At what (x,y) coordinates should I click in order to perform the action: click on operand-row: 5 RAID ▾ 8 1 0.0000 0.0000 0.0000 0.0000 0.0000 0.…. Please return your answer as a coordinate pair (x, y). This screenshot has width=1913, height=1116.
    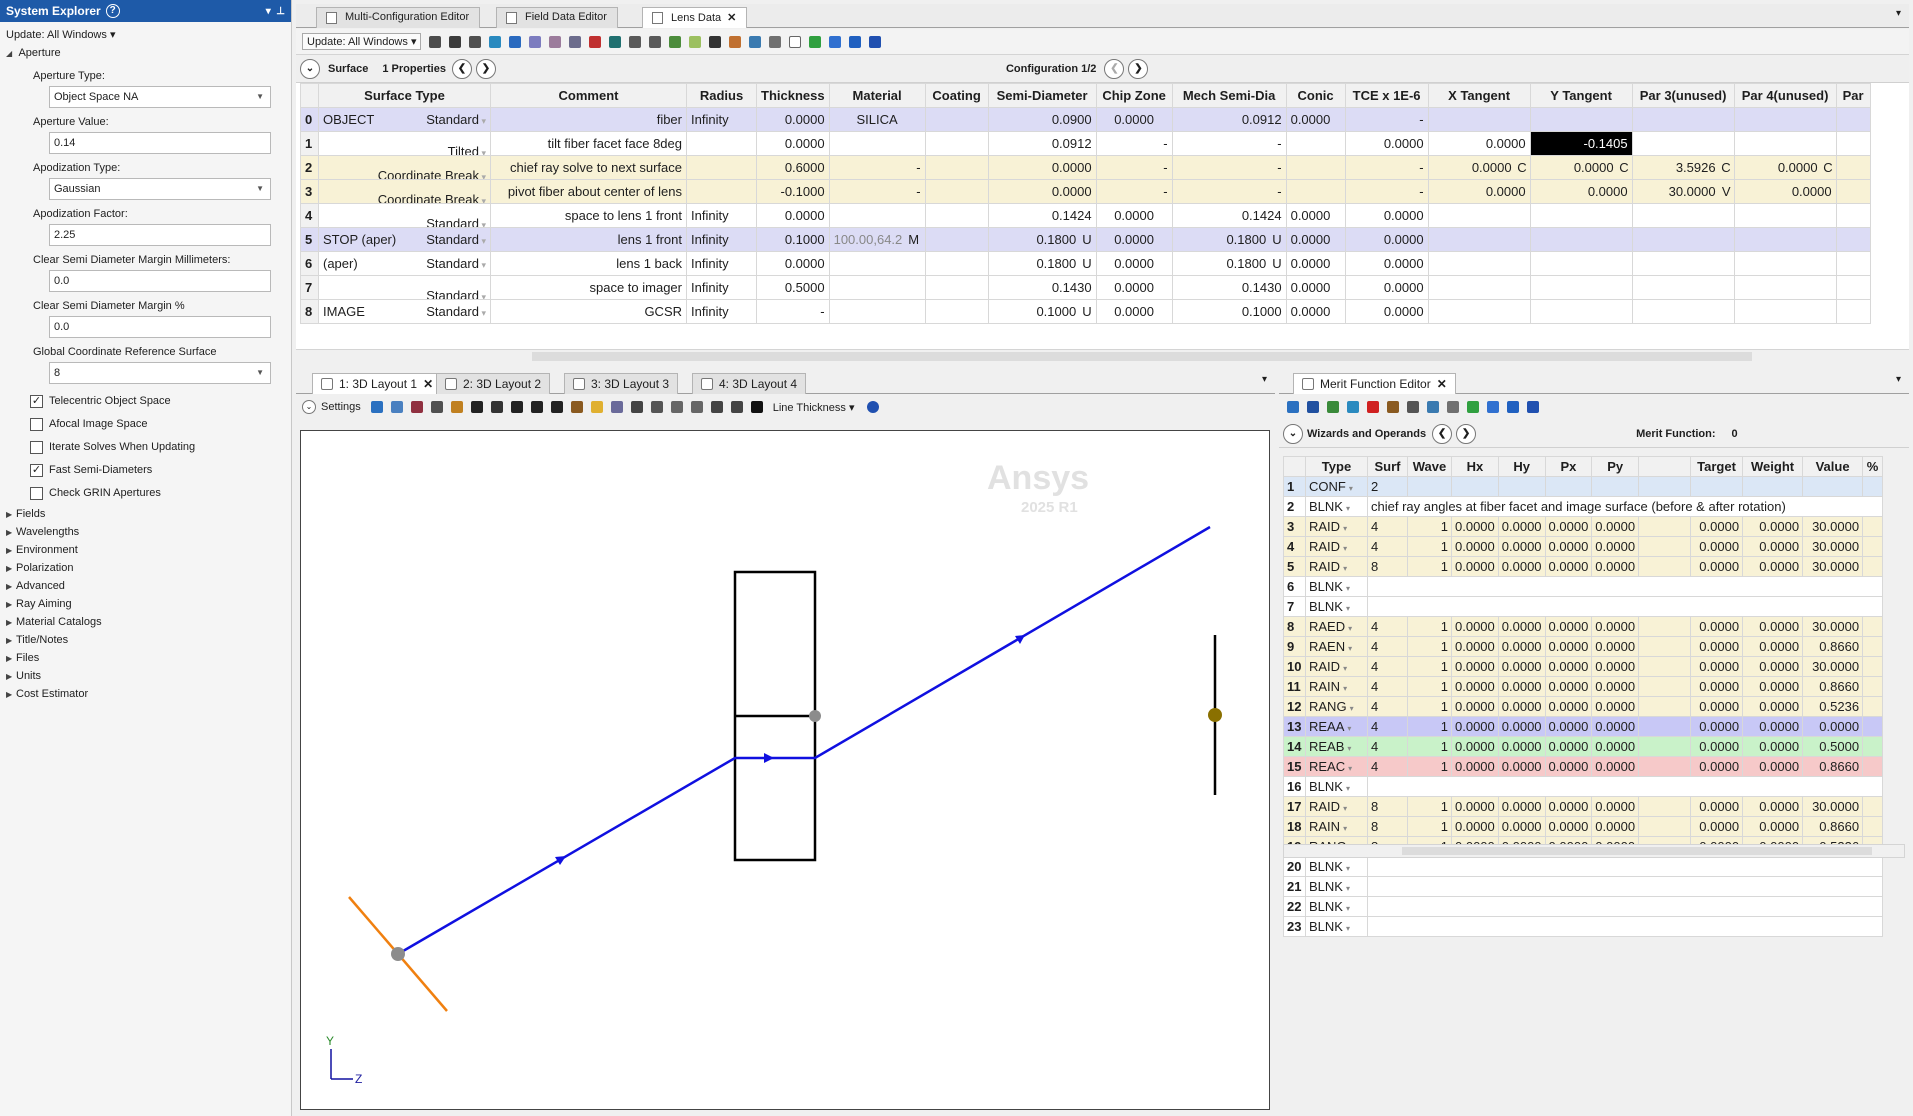
    Looking at the image, I should click on (1583, 566).